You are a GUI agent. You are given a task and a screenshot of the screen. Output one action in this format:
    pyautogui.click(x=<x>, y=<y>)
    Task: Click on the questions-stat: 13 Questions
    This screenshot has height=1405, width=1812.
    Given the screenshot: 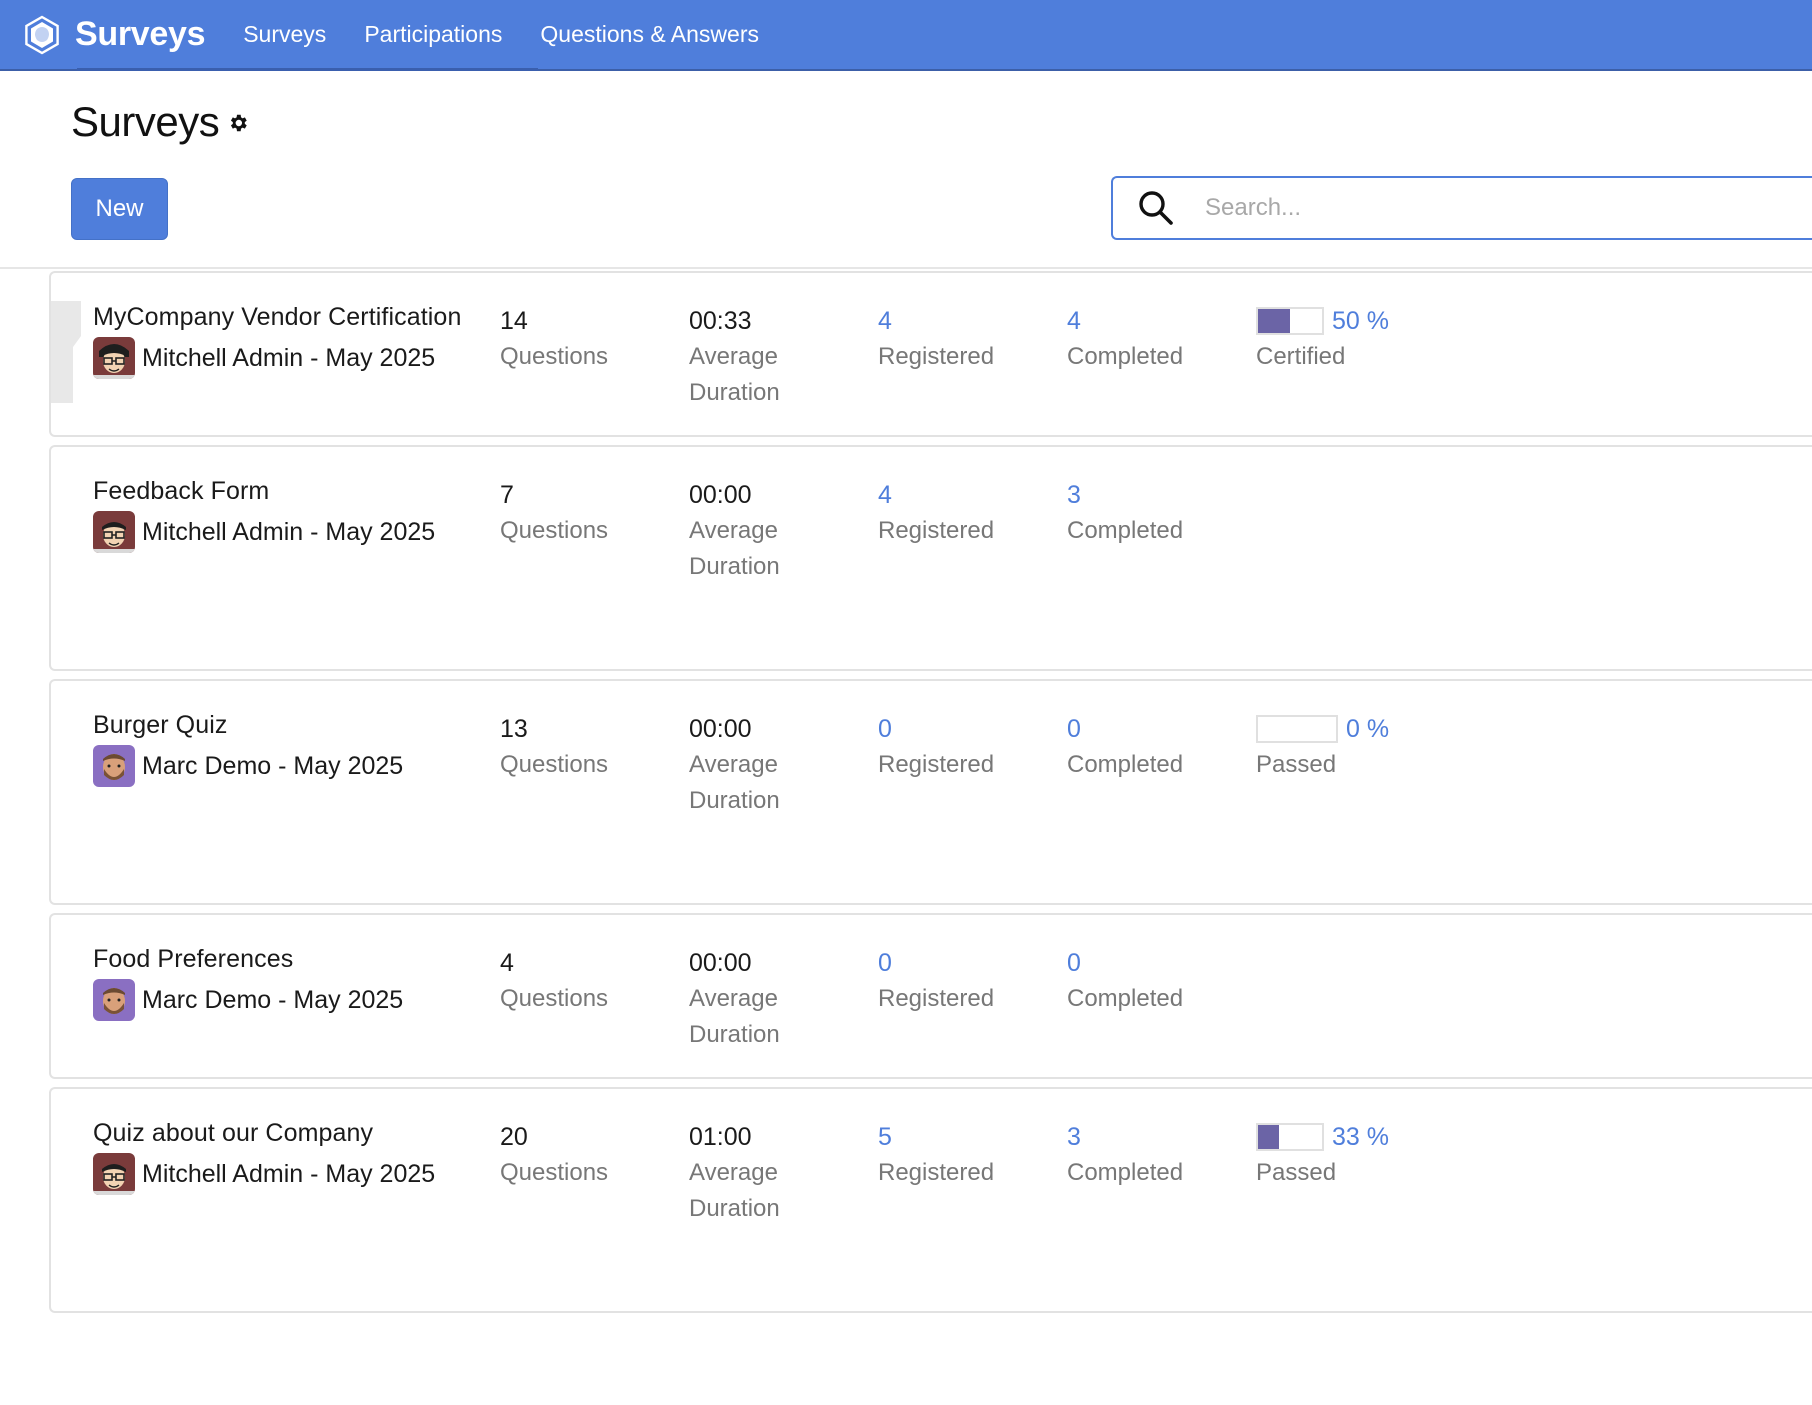 What is the action you would take?
    pyautogui.click(x=554, y=747)
    